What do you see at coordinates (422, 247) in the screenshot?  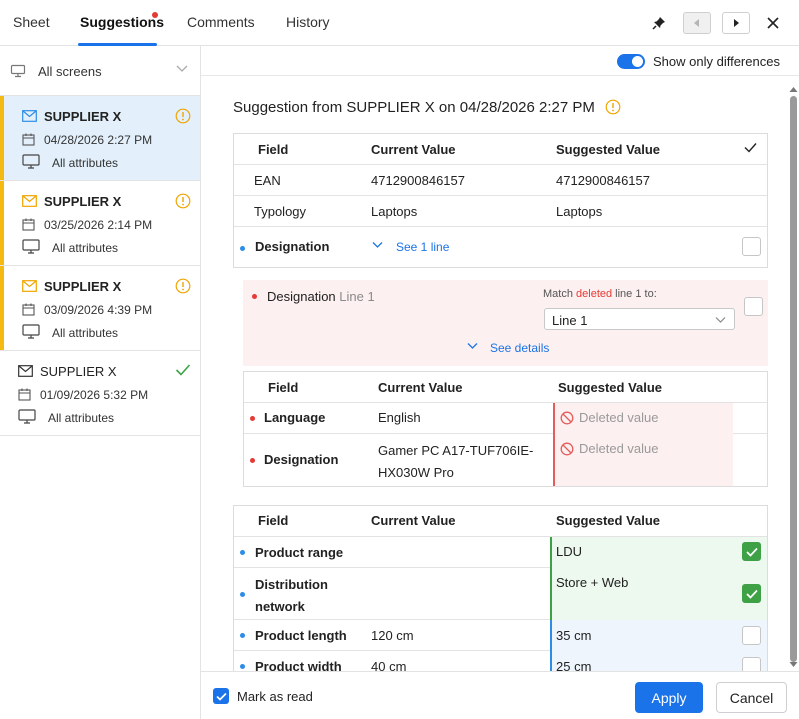 I see `see-lines-link: See 1 line` at bounding box center [422, 247].